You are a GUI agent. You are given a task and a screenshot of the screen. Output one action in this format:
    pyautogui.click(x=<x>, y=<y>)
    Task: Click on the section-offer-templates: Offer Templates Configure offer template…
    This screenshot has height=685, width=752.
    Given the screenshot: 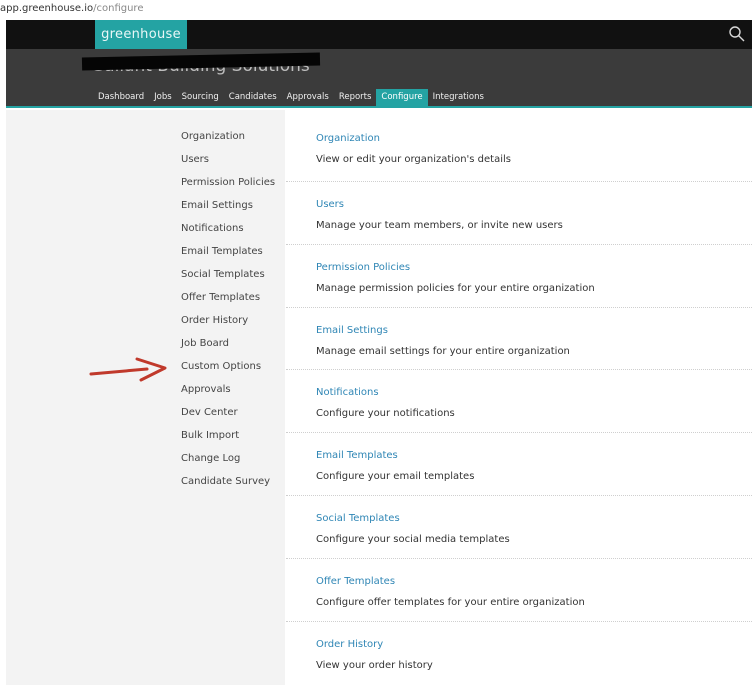 What is the action you would take?
    pyautogui.click(x=519, y=590)
    